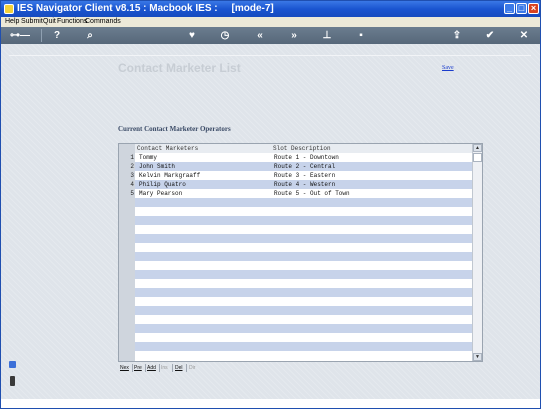 The width and height of the screenshot is (541, 409). What do you see at coordinates (477, 148) in the screenshot?
I see `scroll-up-icon: ▲` at bounding box center [477, 148].